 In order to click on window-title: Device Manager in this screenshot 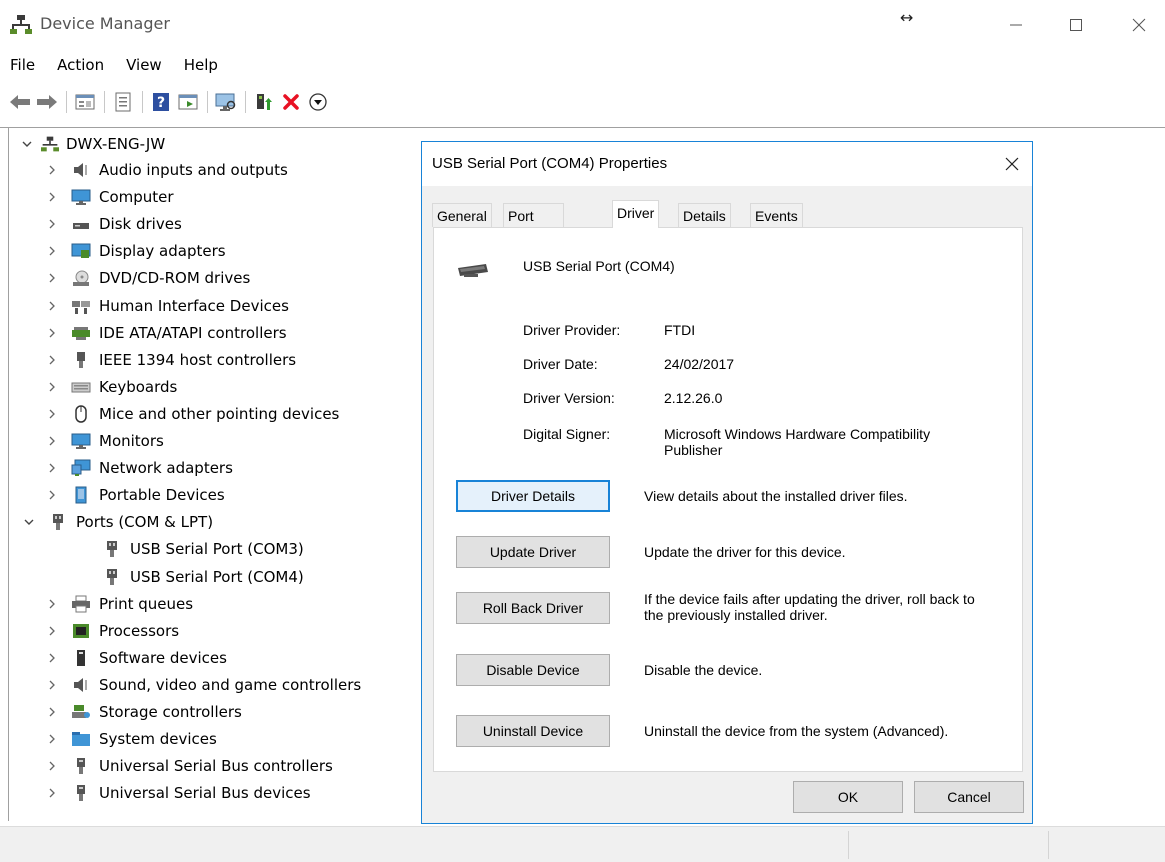, I will do `click(105, 23)`.